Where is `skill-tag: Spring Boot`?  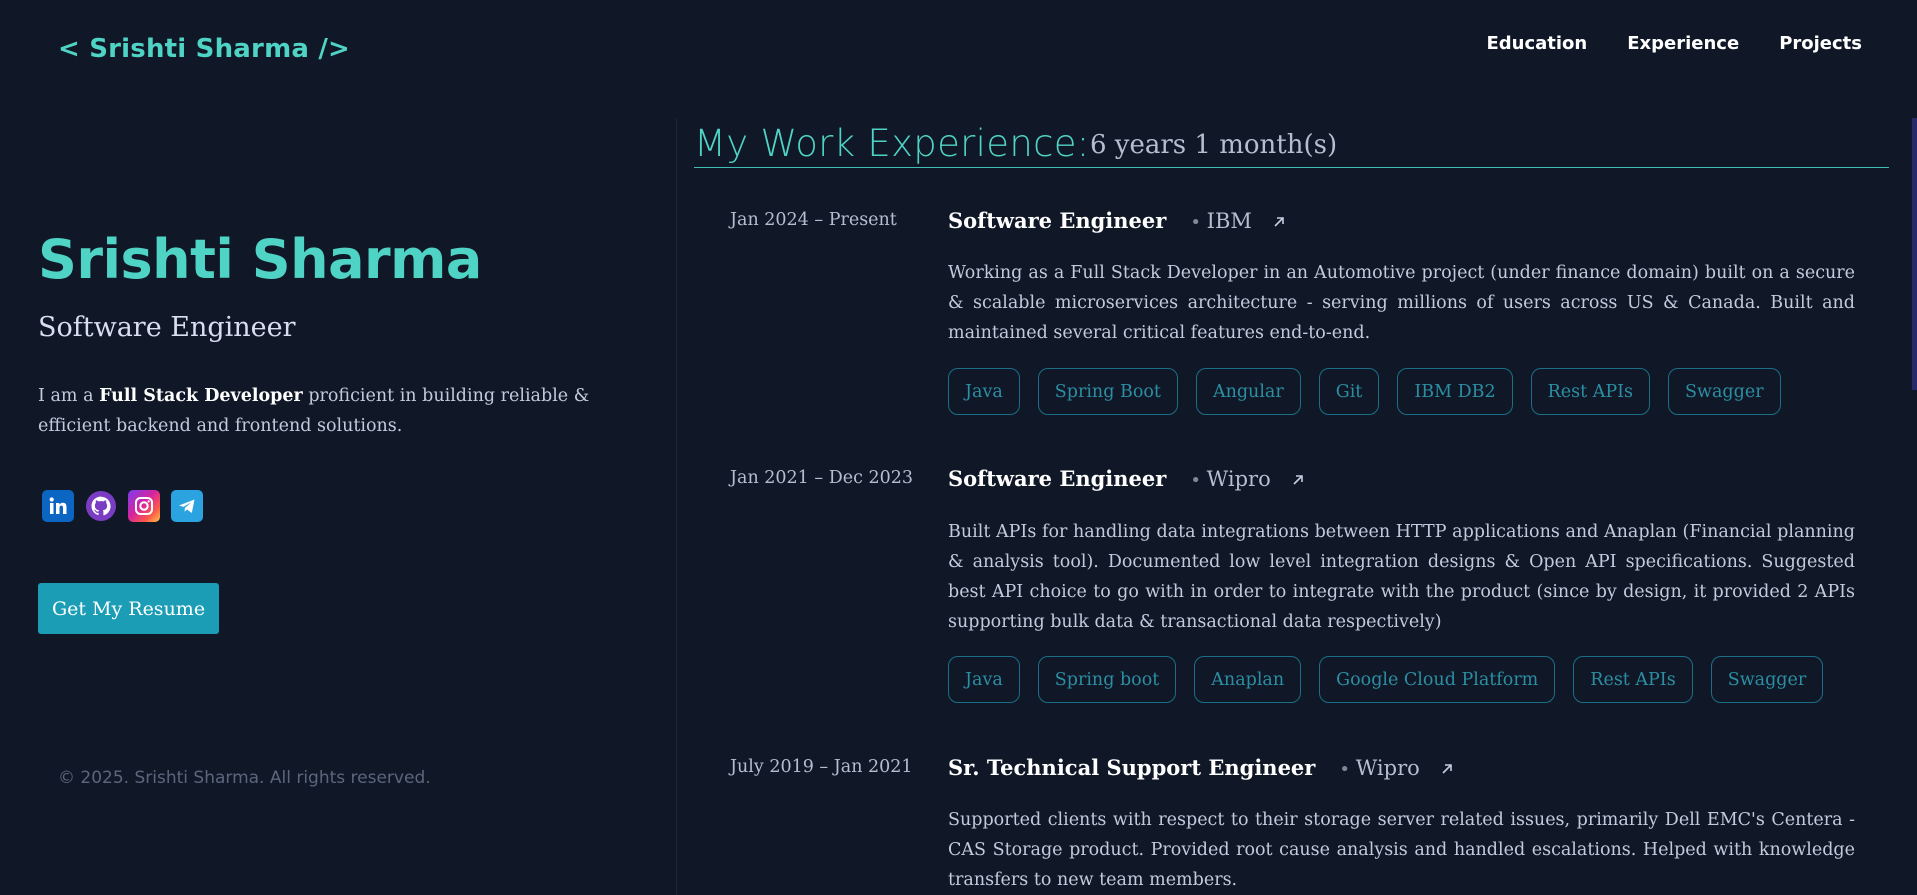 skill-tag: Spring Boot is located at coordinates (1107, 391).